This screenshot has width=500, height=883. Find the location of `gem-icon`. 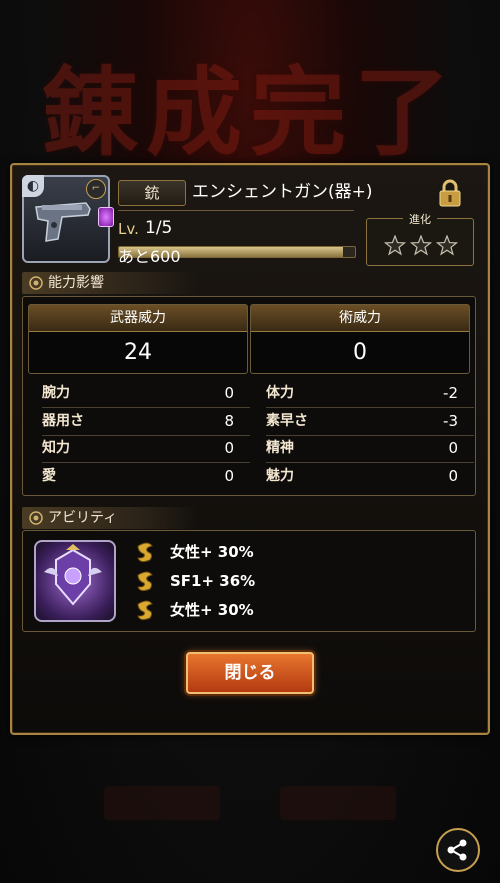

gem-icon is located at coordinates (106, 217).